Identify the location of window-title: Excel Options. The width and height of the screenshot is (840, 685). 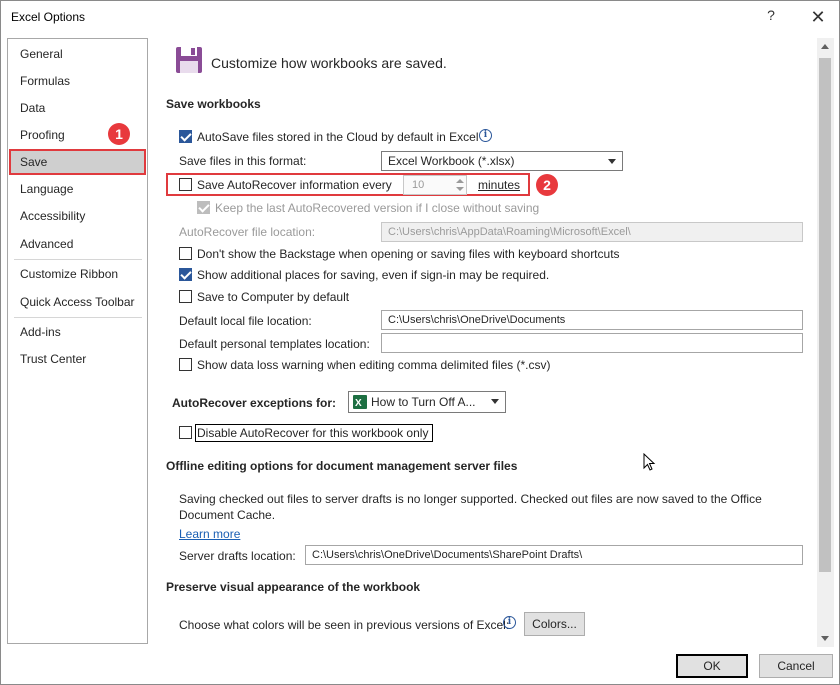
(48, 17).